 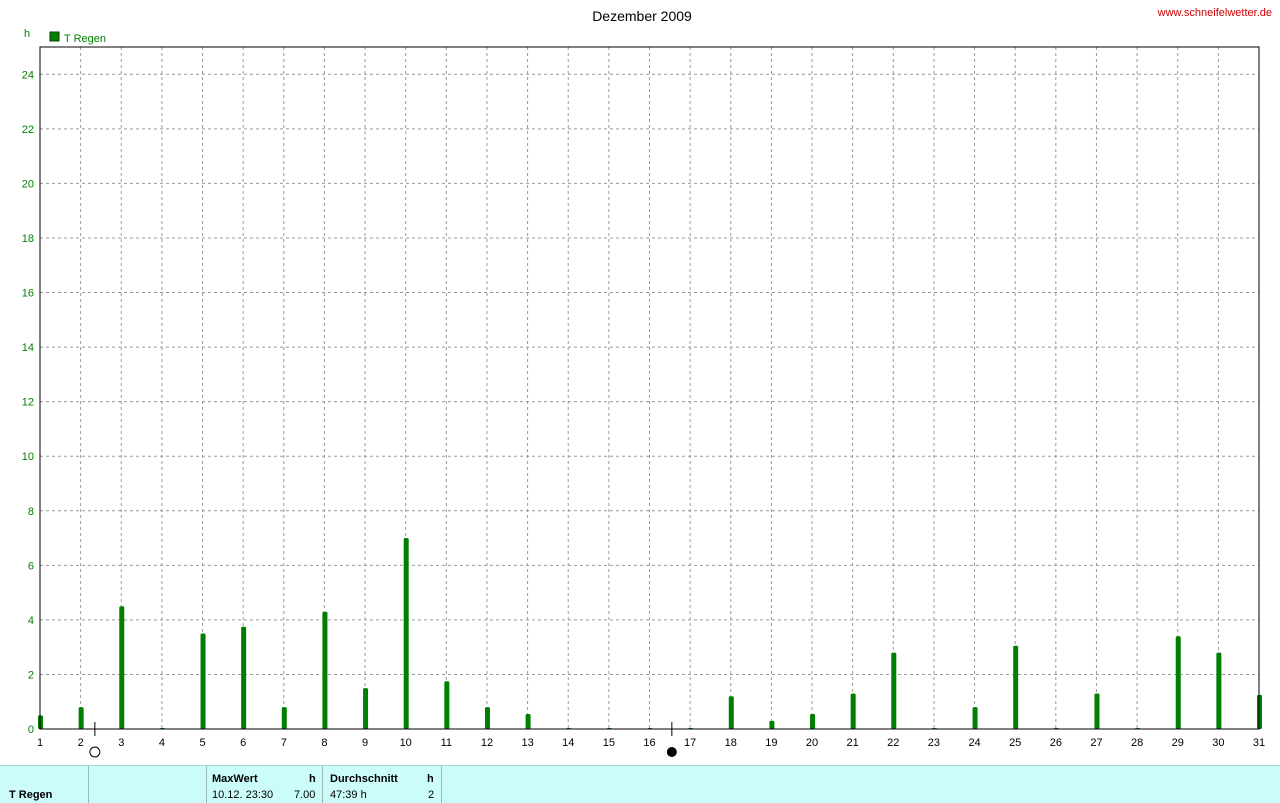 What do you see at coordinates (284, 743) in the screenshot?
I see `x-tick-label: 7` at bounding box center [284, 743].